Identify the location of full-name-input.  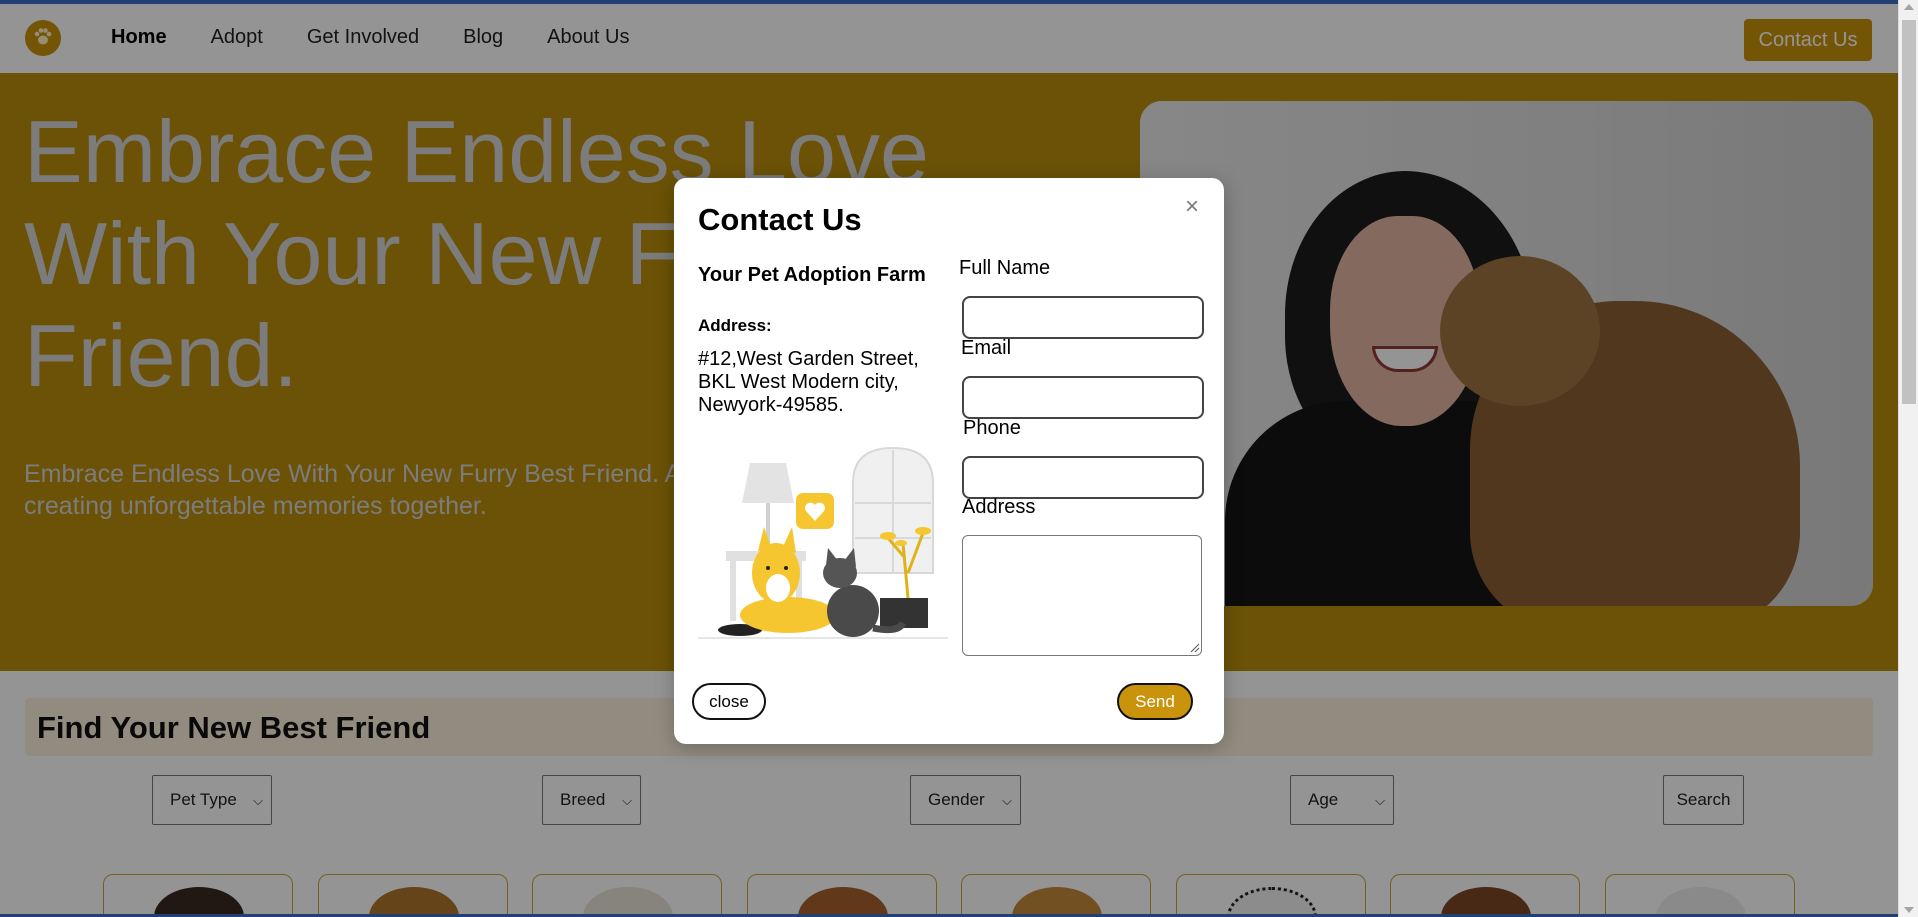
(1083, 317).